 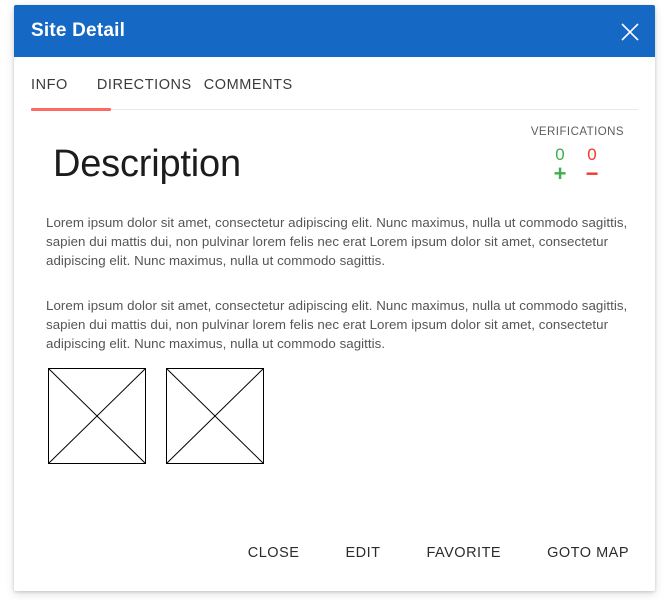 I want to click on page-title: Description, so click(x=147, y=164).